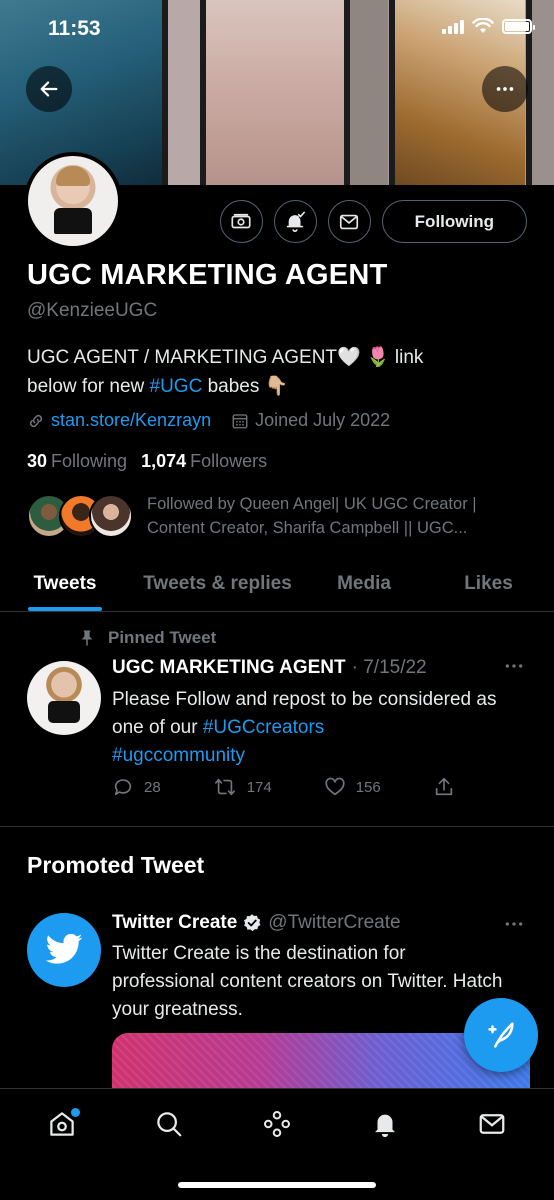 The width and height of the screenshot is (554, 1200). I want to click on tip-button, so click(241, 221).